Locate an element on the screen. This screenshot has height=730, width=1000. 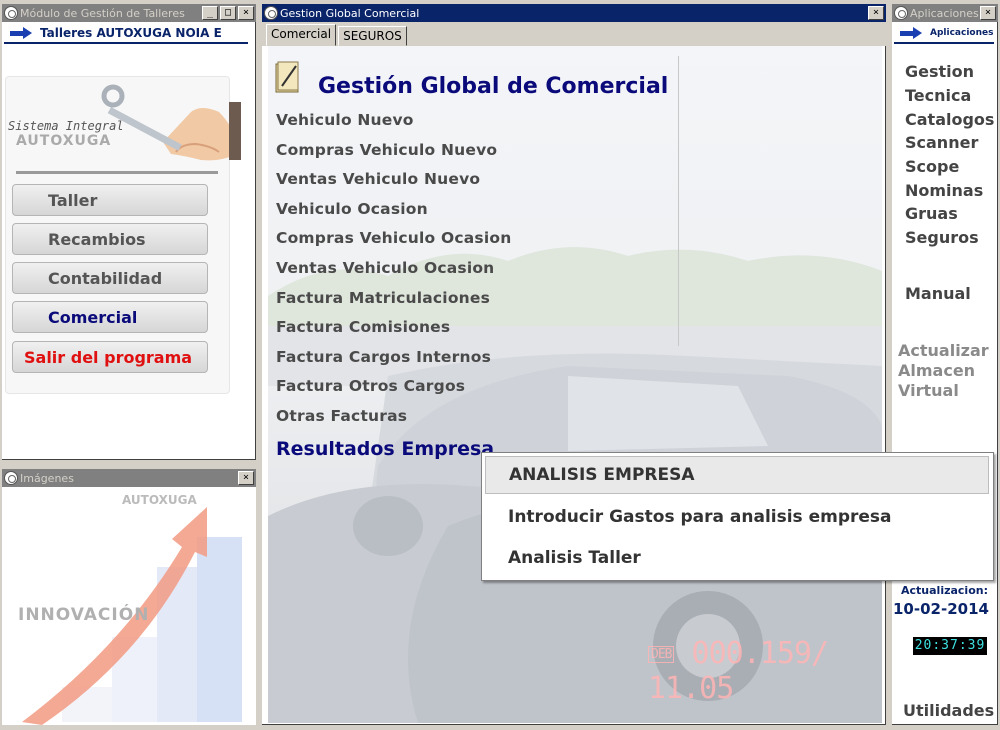
aplicaciones-nav: Aplicaciones is located at coordinates (944, 34).